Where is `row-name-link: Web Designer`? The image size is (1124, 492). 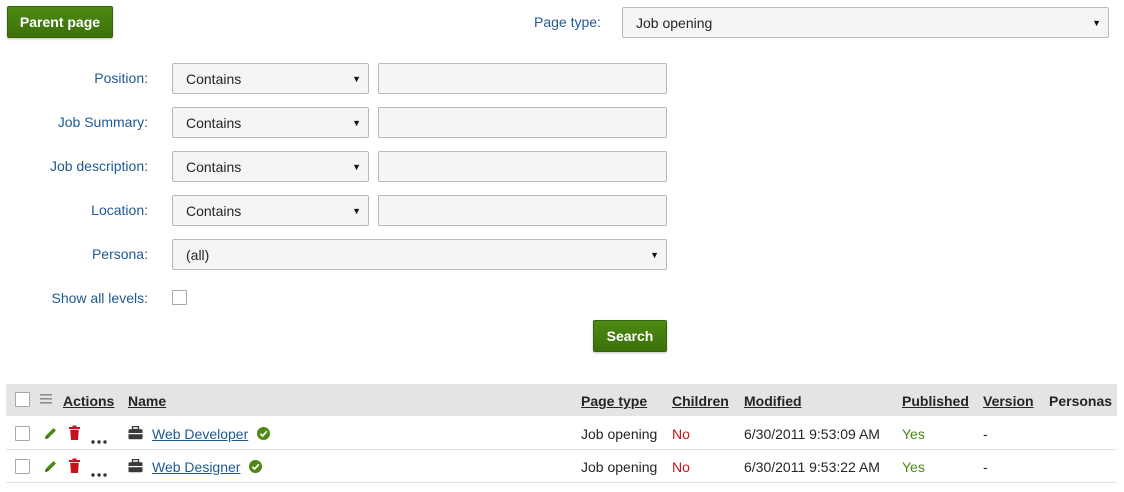 row-name-link: Web Designer is located at coordinates (196, 467).